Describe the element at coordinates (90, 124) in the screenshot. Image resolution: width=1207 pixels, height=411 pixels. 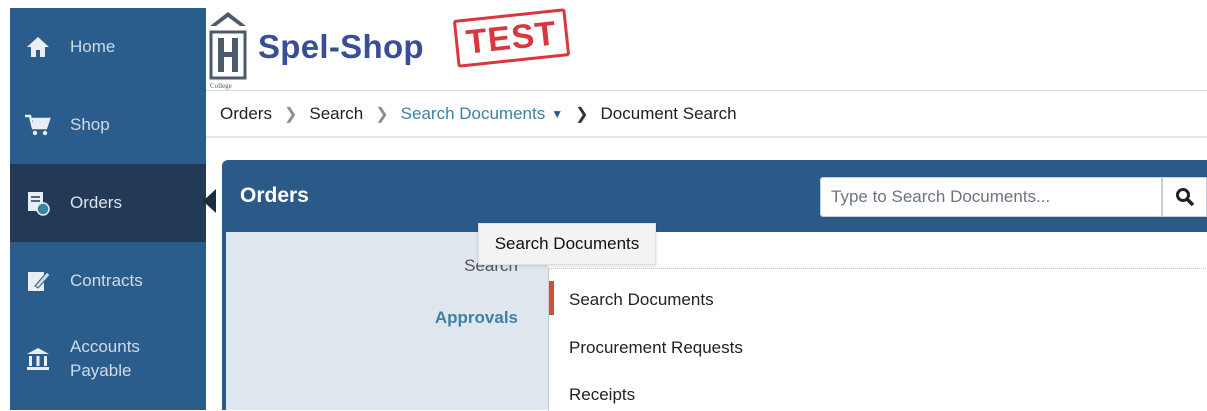
I see `sidebar-item-label: Shop` at that location.